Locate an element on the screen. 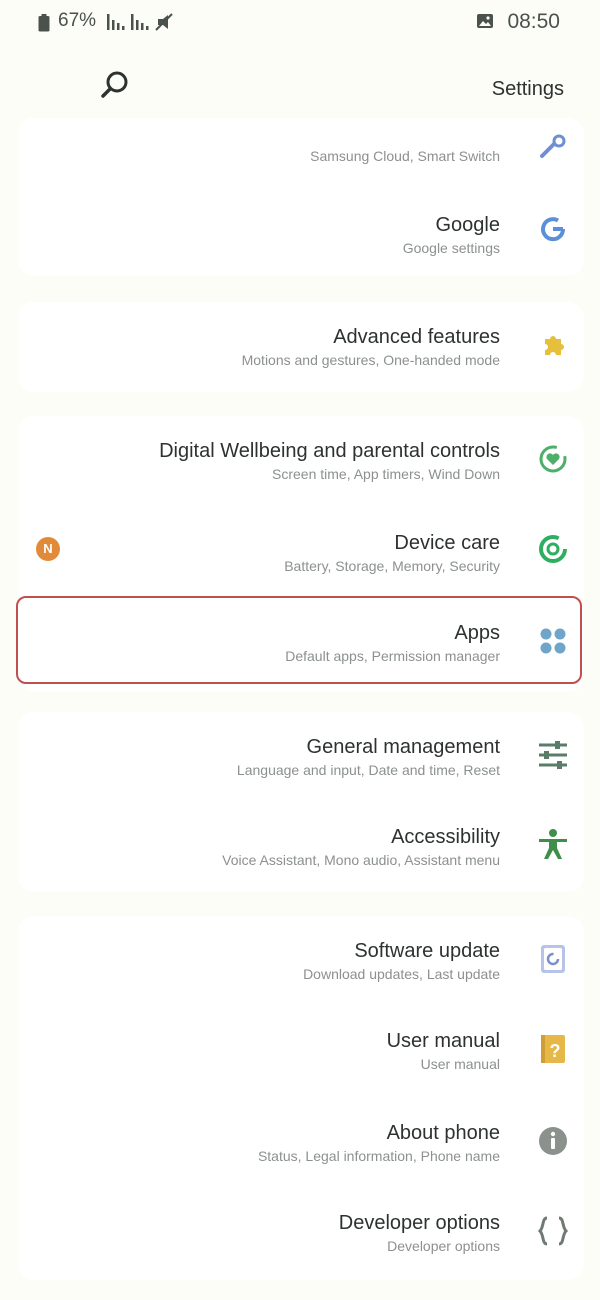  settings-item-label: User manual is located at coordinates (443, 1041).